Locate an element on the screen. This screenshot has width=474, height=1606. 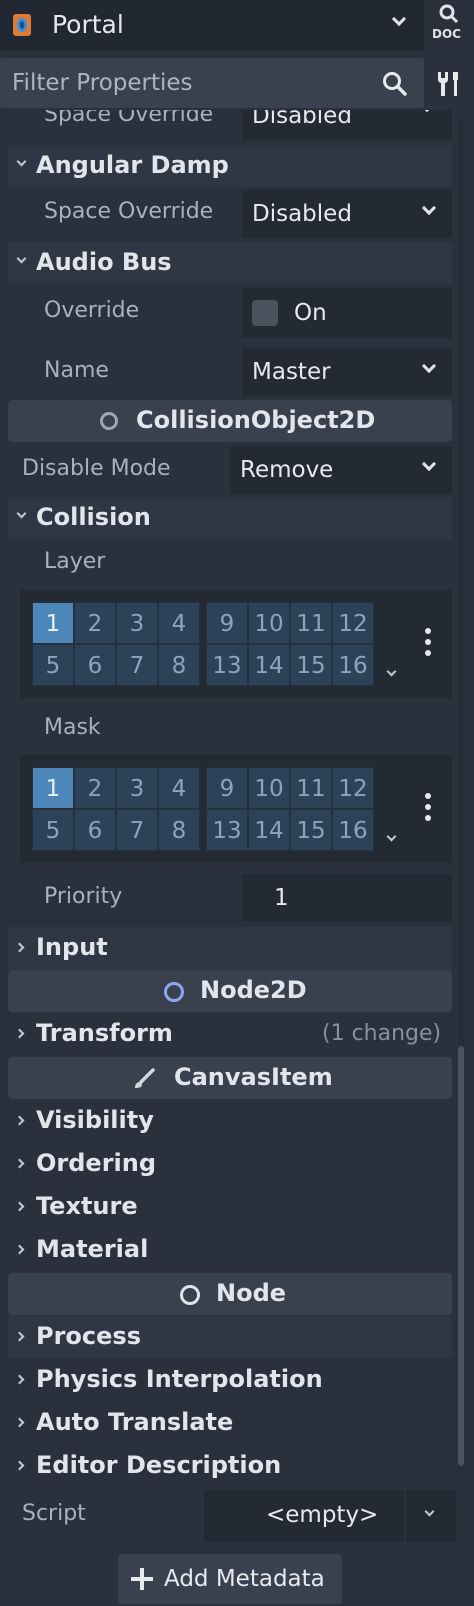
layer-bit-2: 2 is located at coordinates (95, 623).